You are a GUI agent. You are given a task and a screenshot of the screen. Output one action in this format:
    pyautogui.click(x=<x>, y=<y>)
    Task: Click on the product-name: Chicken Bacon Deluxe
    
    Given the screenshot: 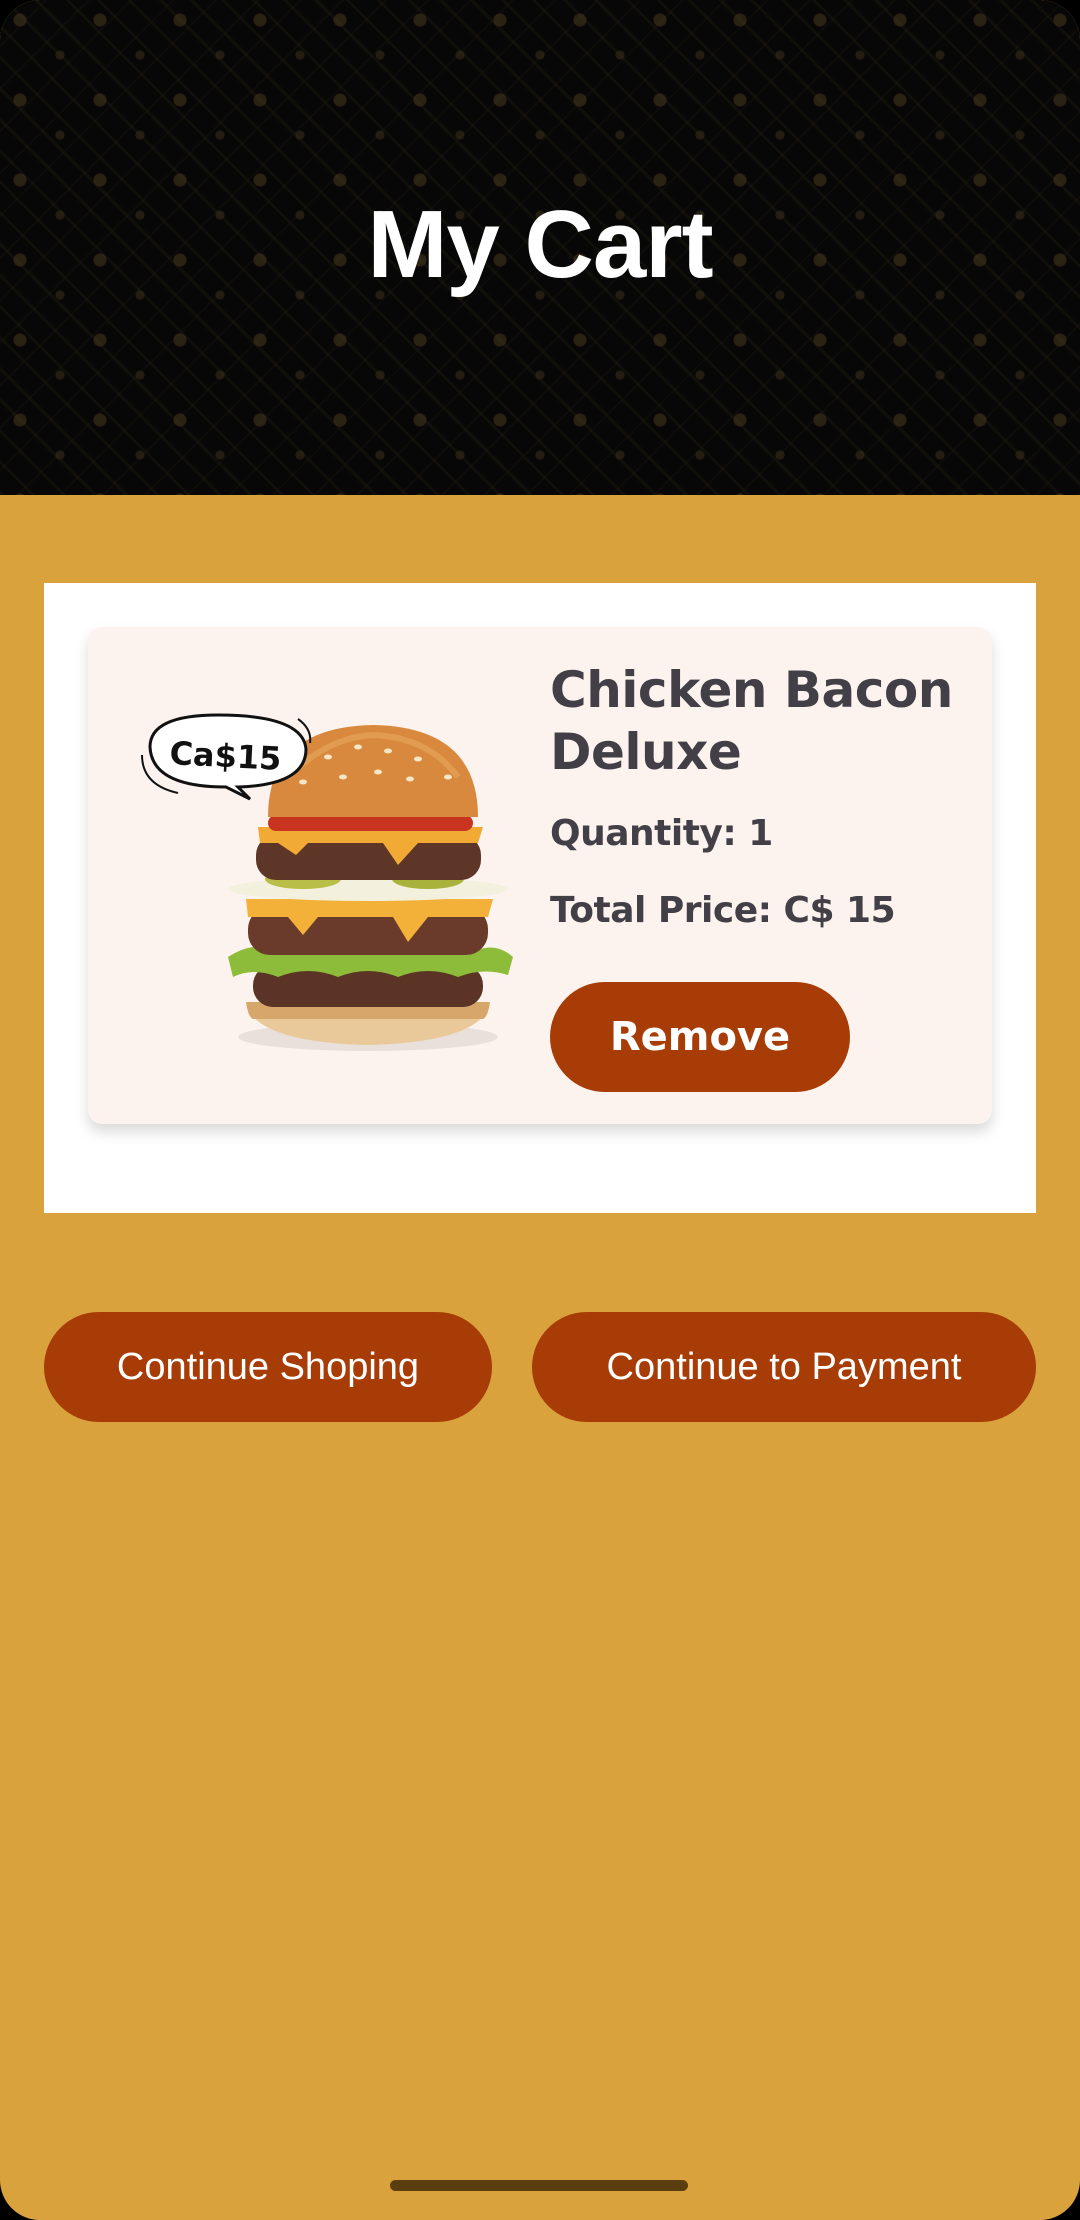 What is the action you would take?
    pyautogui.click(x=751, y=721)
    